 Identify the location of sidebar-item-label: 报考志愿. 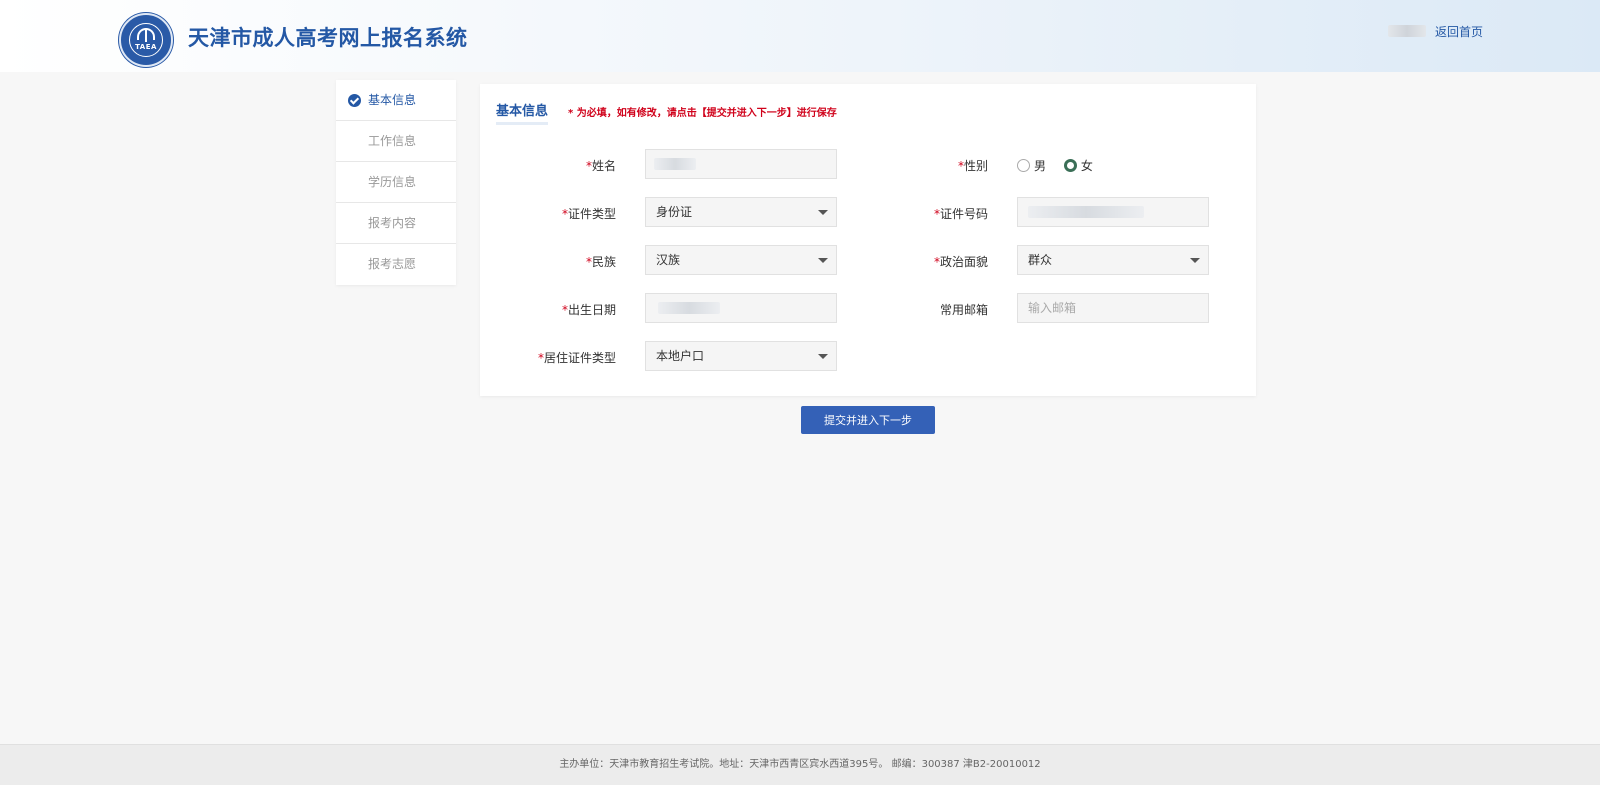
(392, 264).